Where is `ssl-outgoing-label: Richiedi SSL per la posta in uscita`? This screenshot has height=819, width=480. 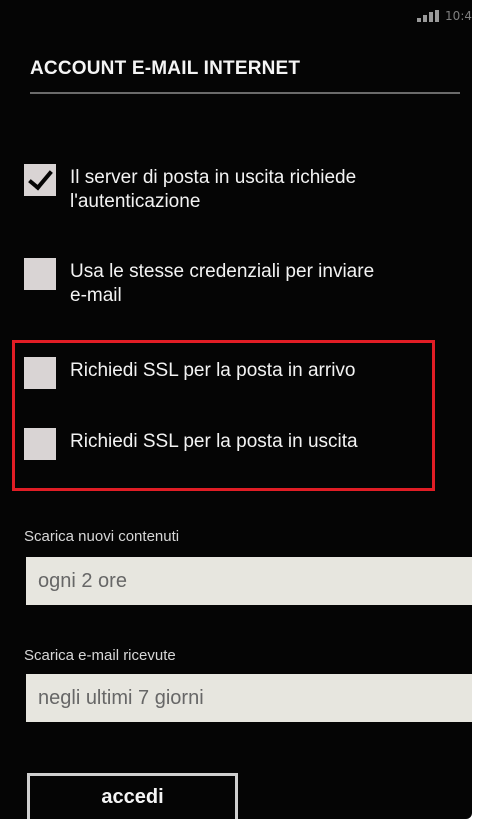 ssl-outgoing-label: Richiedi SSL per la posta in uscita is located at coordinates (214, 441).